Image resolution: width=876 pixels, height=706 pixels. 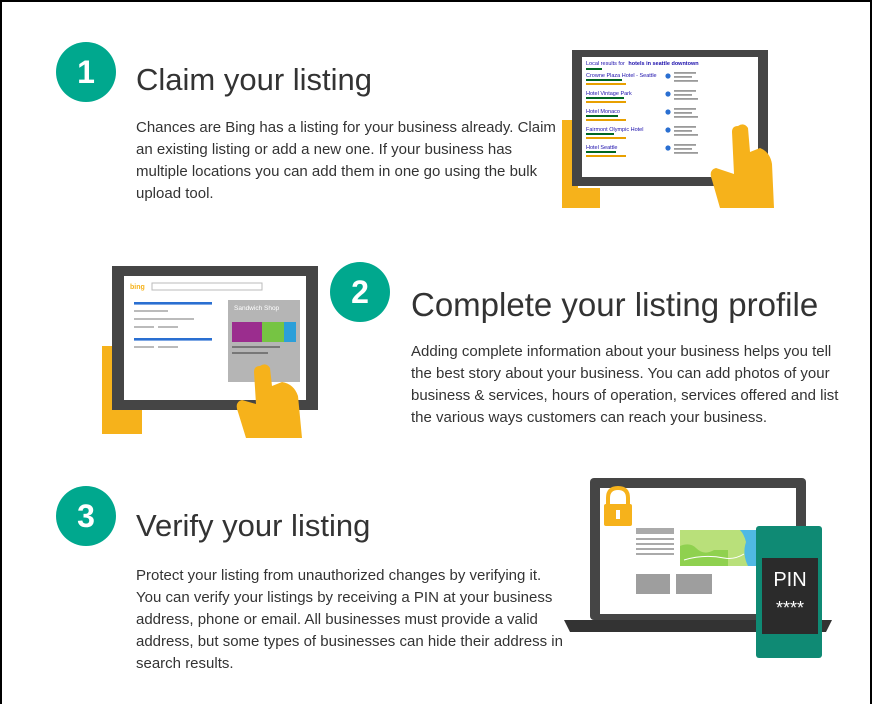 I want to click on step-1-number: 1, so click(x=86, y=71).